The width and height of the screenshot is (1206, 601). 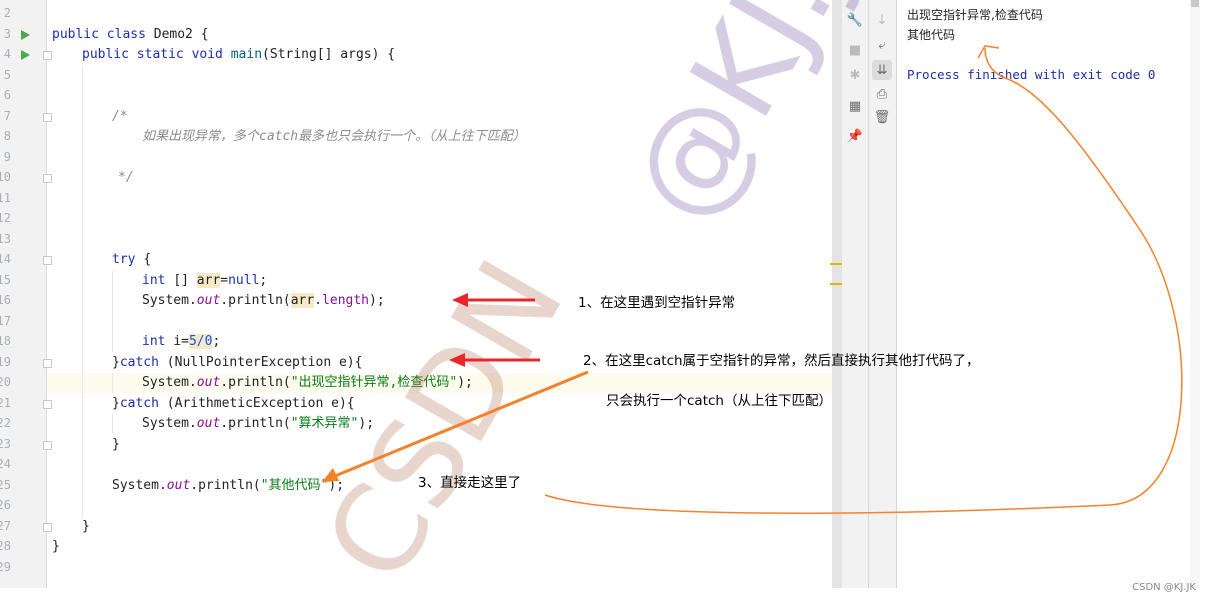 What do you see at coordinates (781, 361) in the screenshot?
I see `annotation-note-2: 2、在这里catch属于空指针的异常，然后直接执行其他打代码了，` at bounding box center [781, 361].